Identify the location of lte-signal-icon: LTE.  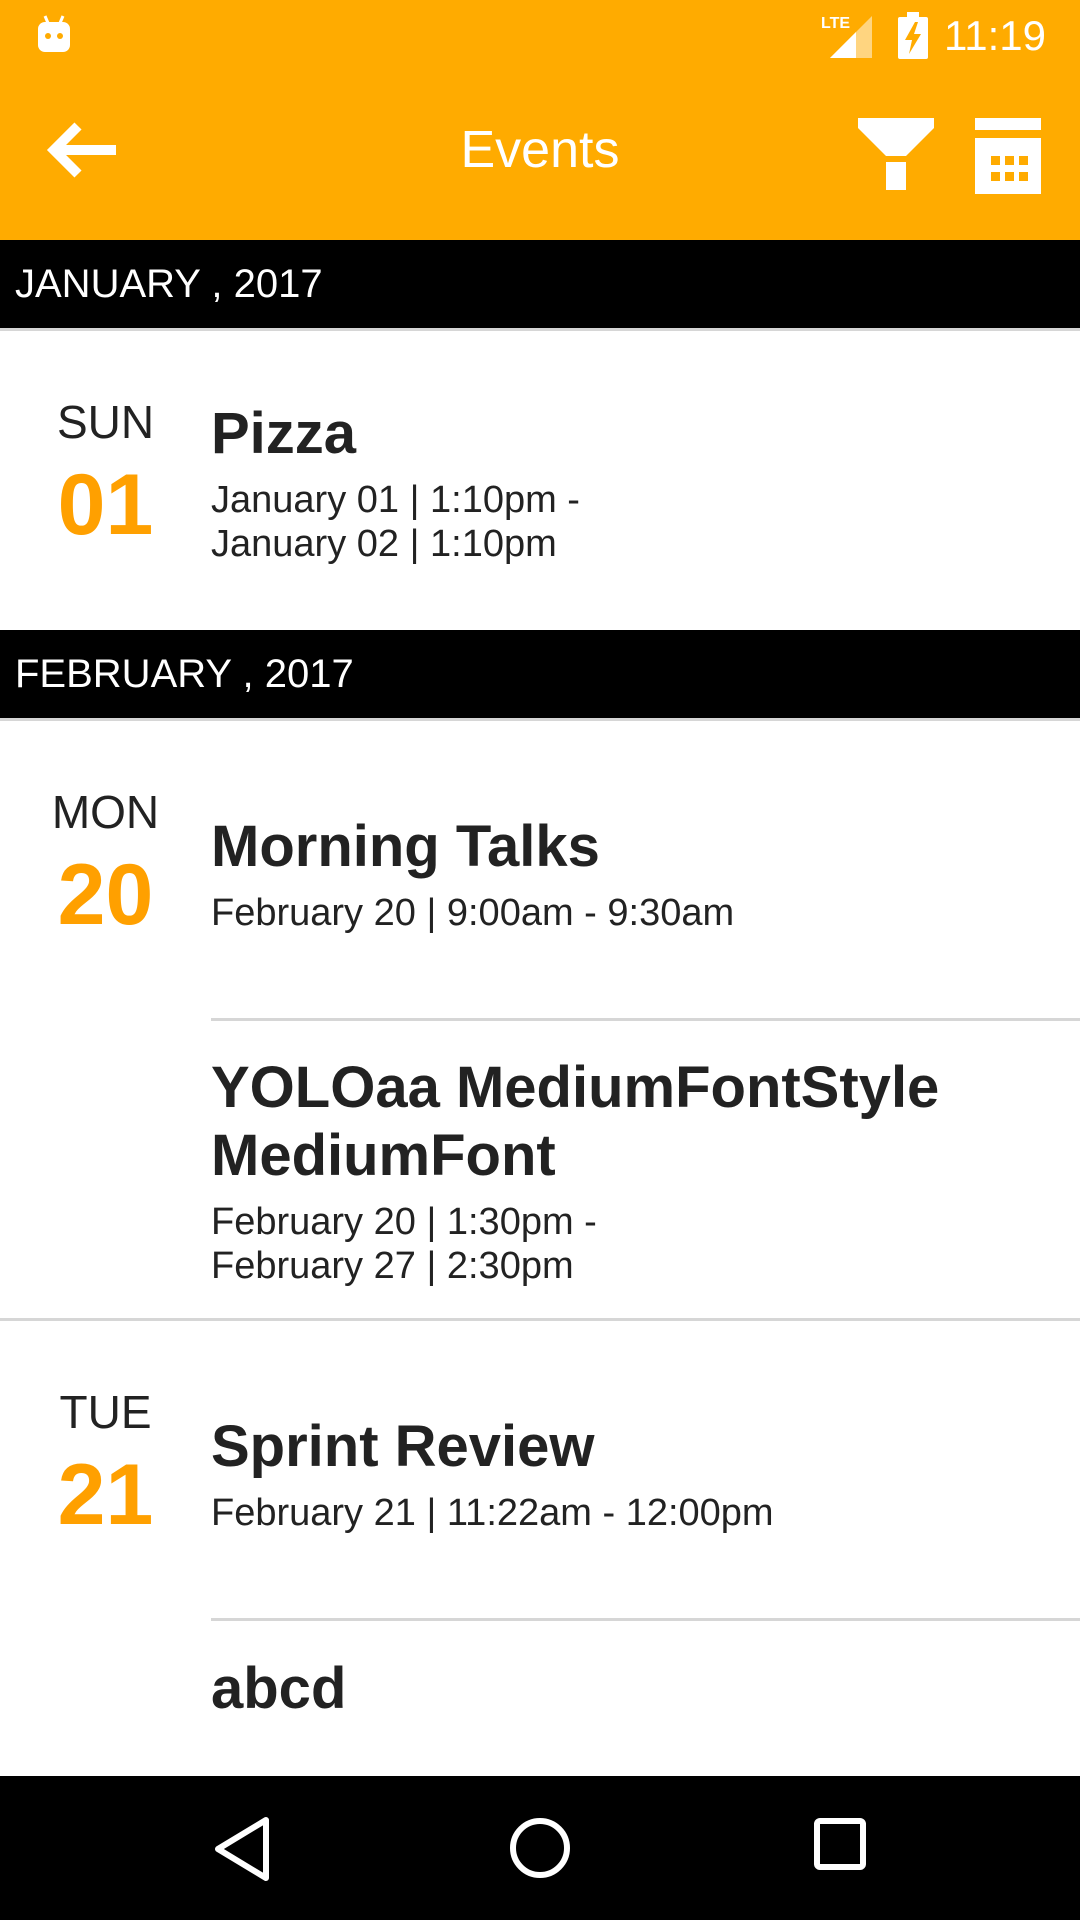
(846, 36).